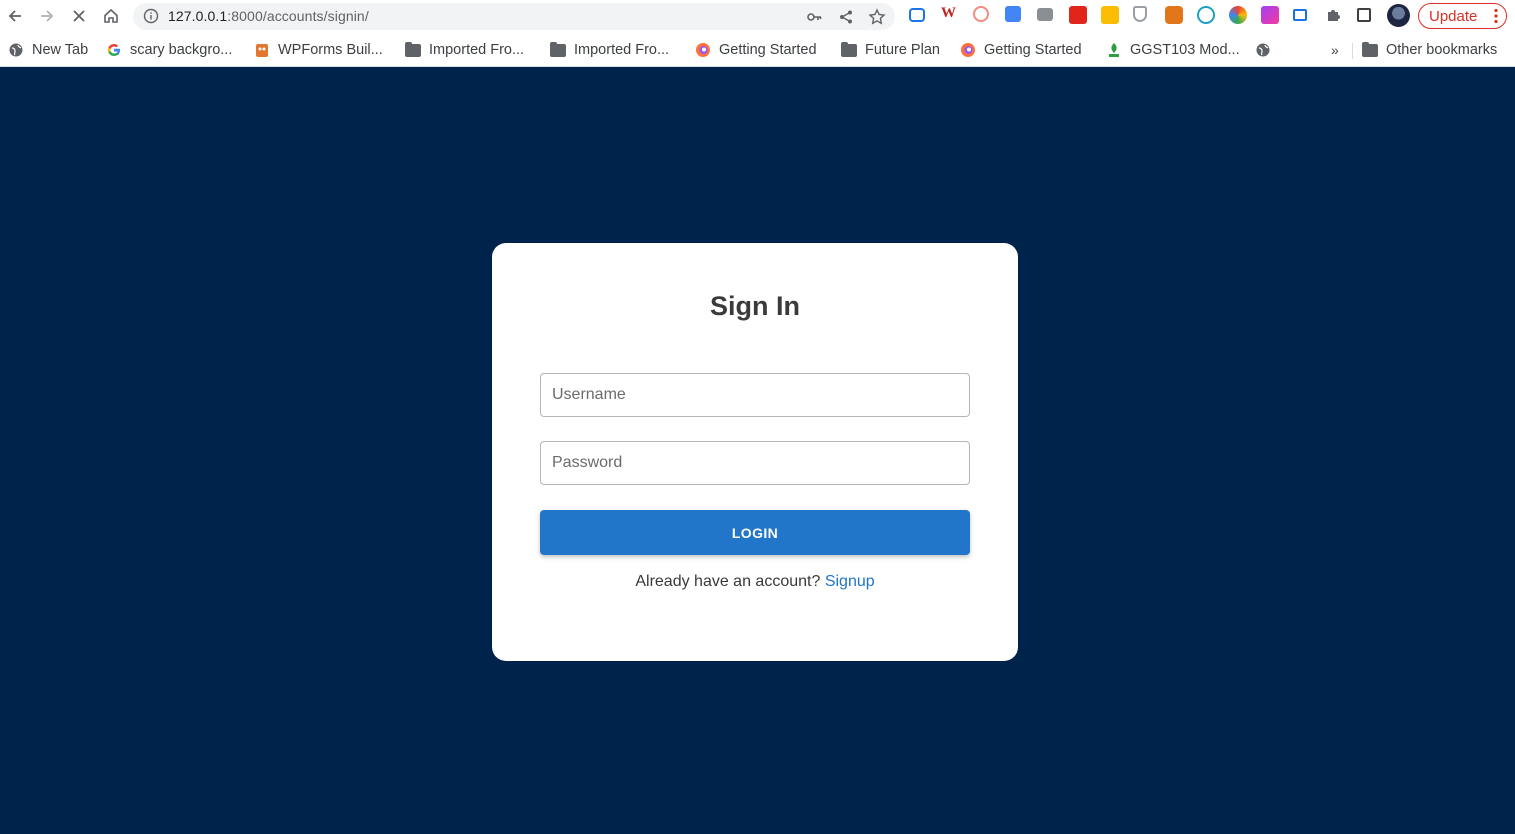 Image resolution: width=1515 pixels, height=834 pixels. Describe the element at coordinates (755, 532) in the screenshot. I see `login-button: LOGIN` at that location.